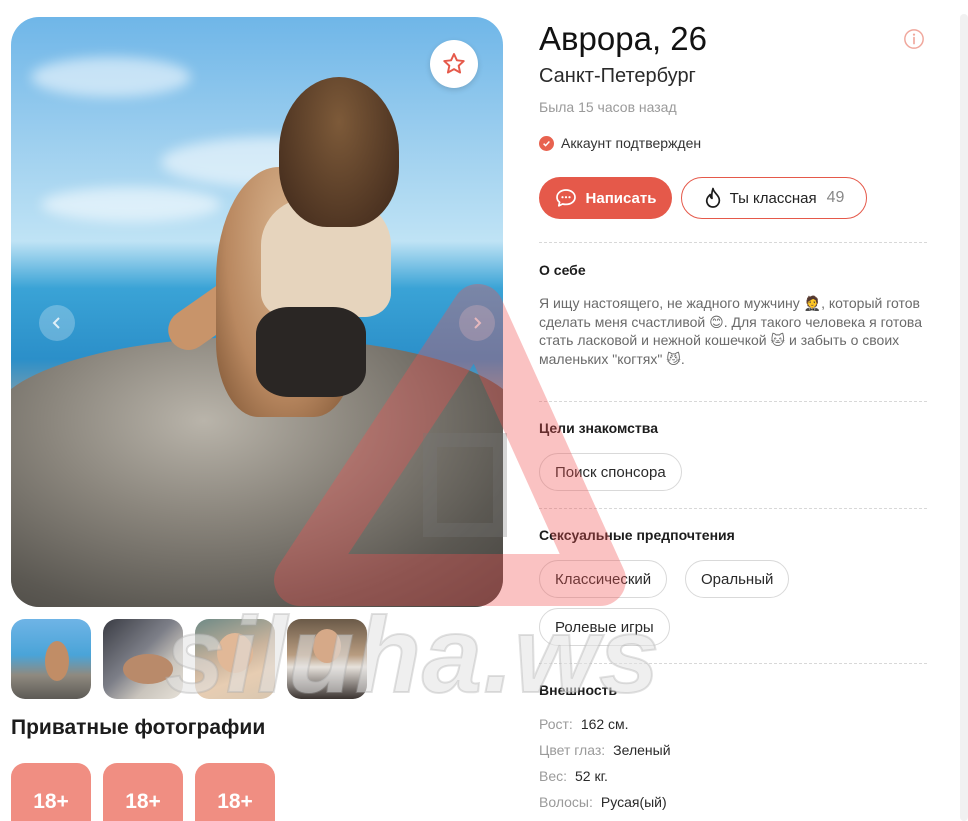 The height and width of the screenshot is (821, 968). I want to click on emoji: 🤵, so click(812, 303).